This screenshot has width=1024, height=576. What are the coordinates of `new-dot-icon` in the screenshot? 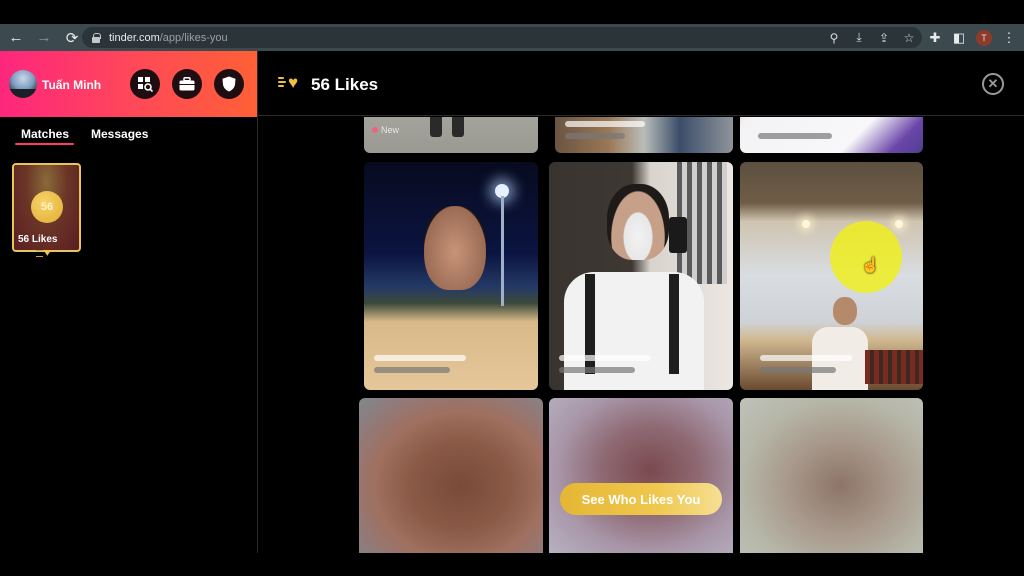 It's located at (375, 130).